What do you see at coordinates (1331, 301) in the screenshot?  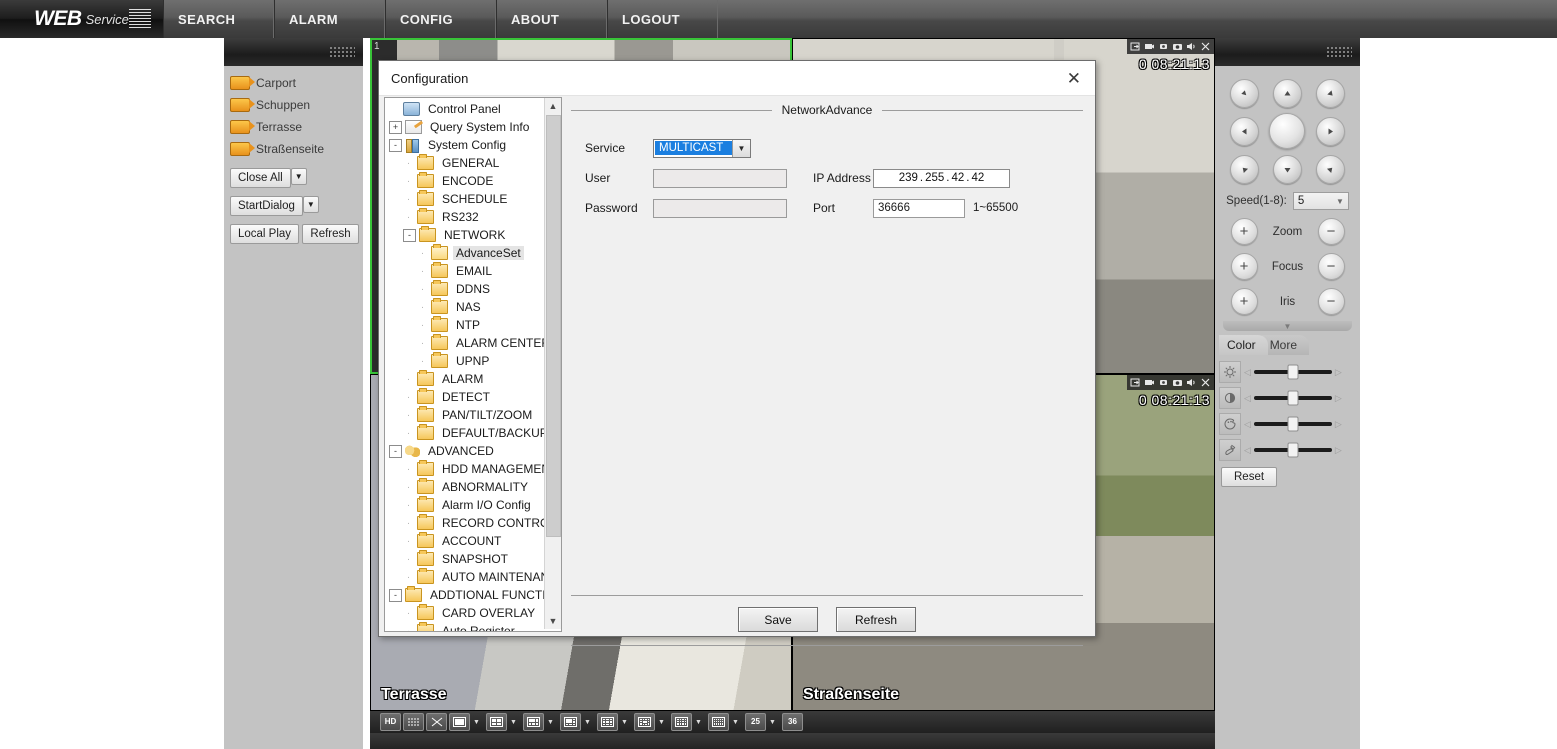 I see `iris-close-button: −` at bounding box center [1331, 301].